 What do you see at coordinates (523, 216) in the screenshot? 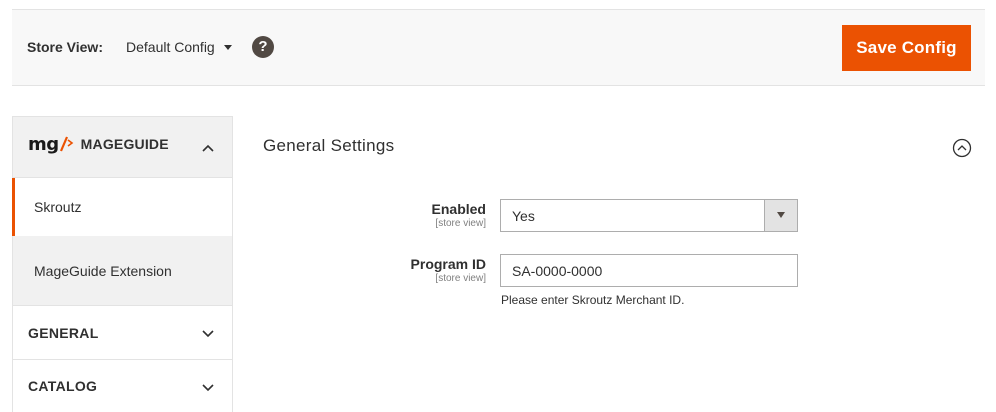
I see `enabled-select-value: Yes` at bounding box center [523, 216].